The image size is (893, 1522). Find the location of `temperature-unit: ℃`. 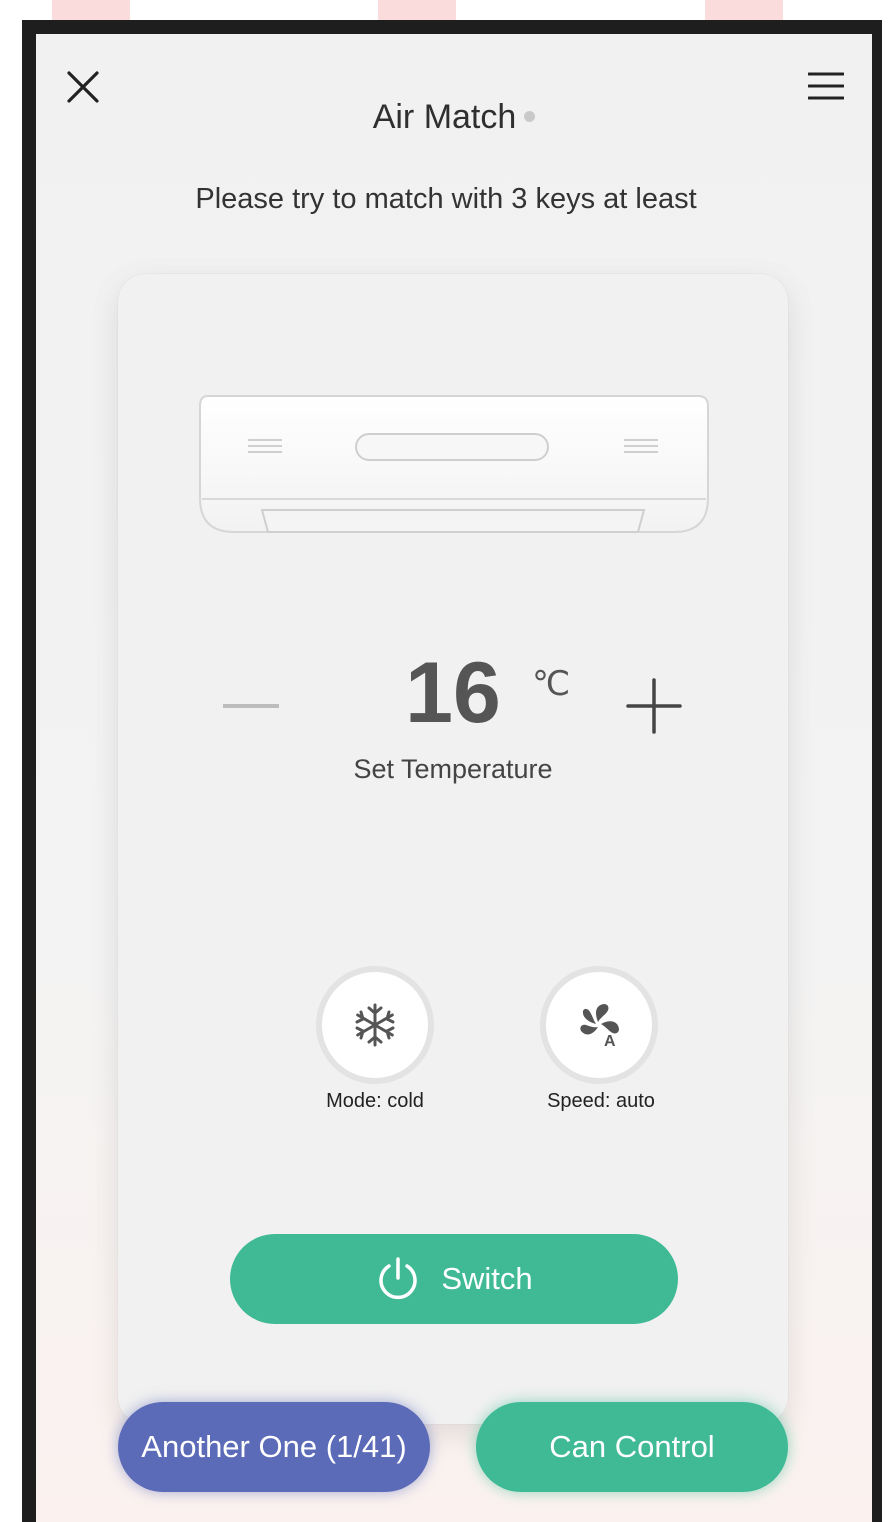

temperature-unit: ℃ is located at coordinates (551, 684).